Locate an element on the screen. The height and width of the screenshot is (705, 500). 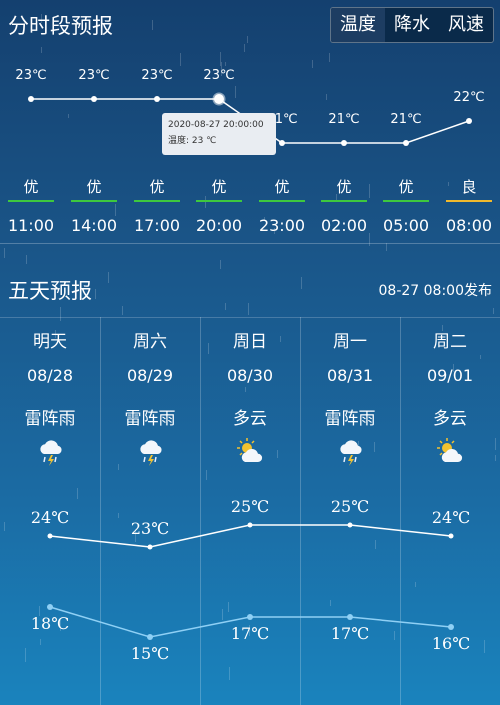
publish-time: 08-27 08:00发布 is located at coordinates (435, 291).